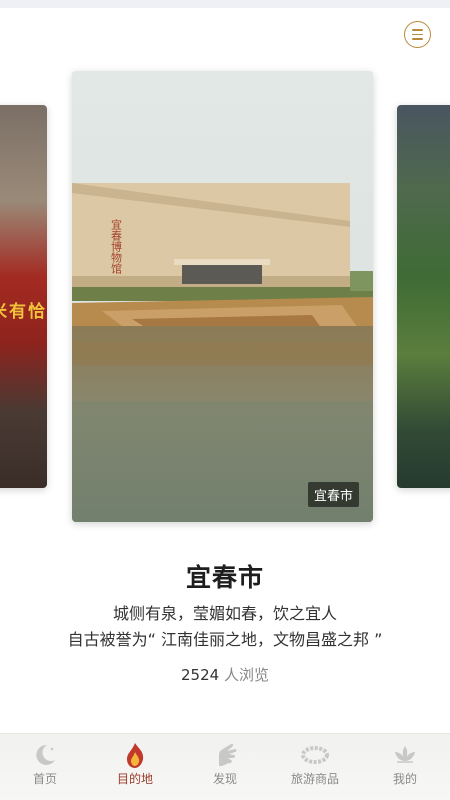 This screenshot has height=800, width=450. I want to click on menu-icon, so click(417, 30).